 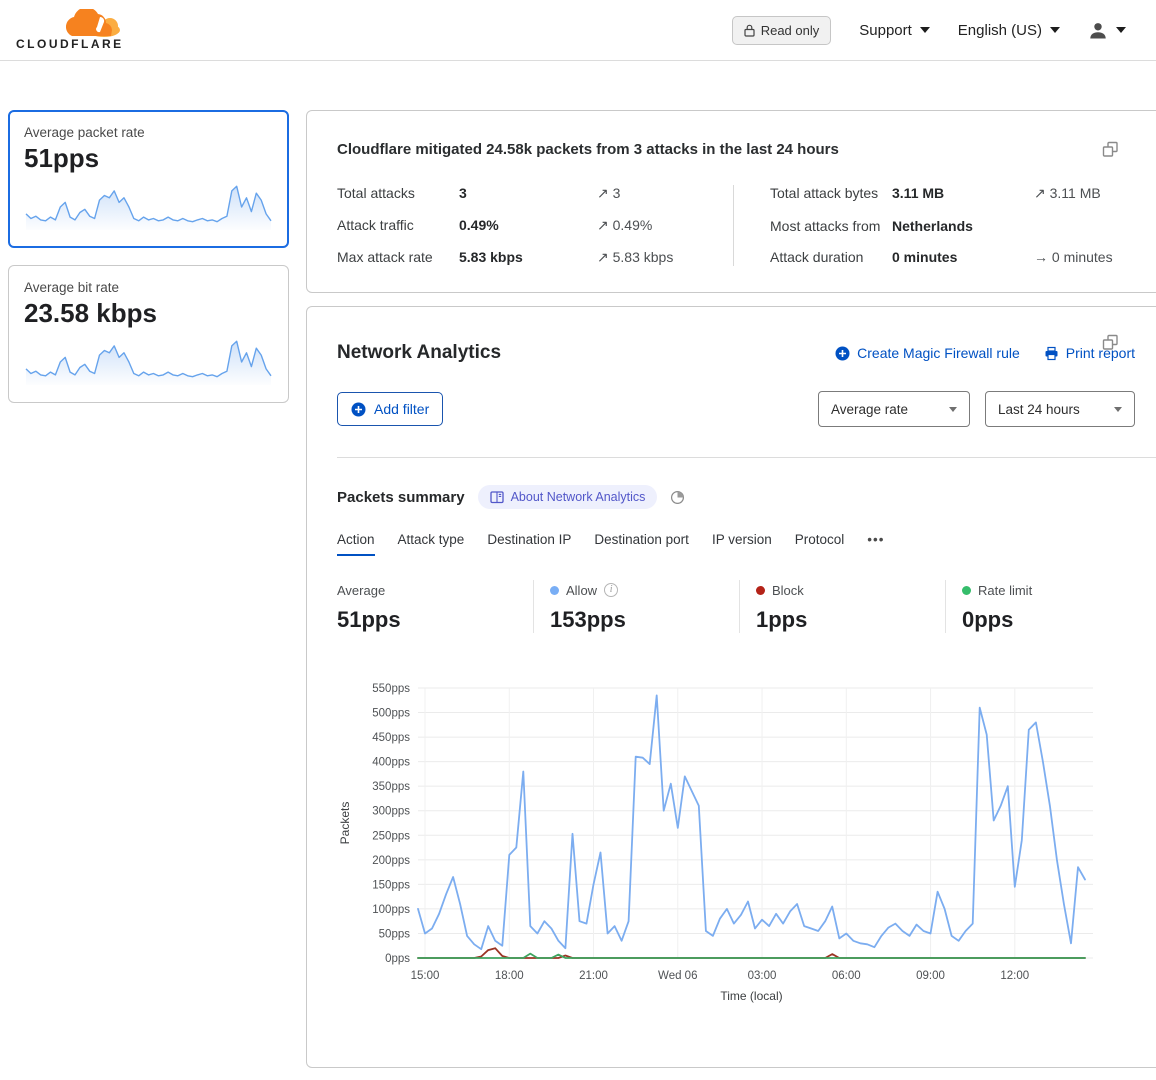 What do you see at coordinates (677, 976) in the screenshot?
I see `svg-text: Wed 06` at bounding box center [677, 976].